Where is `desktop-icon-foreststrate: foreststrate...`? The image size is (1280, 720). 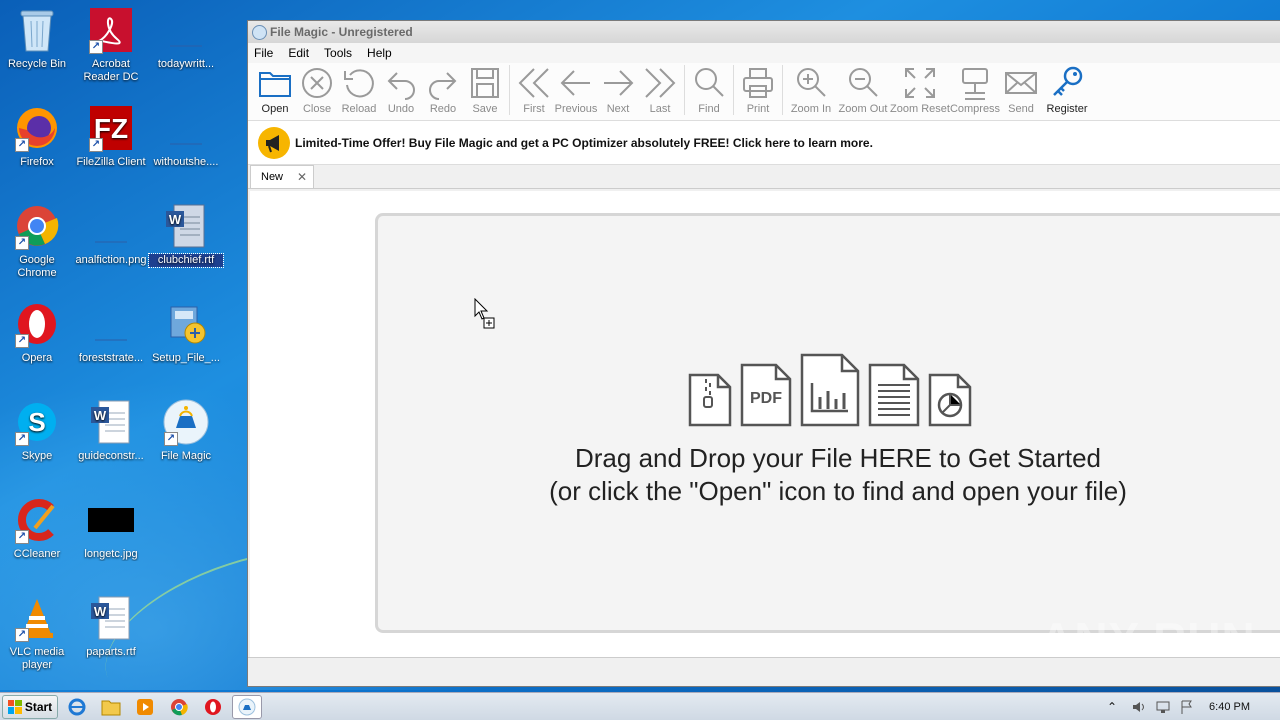
desktop-icon-foreststrate: foreststrate... is located at coordinates (111, 332).